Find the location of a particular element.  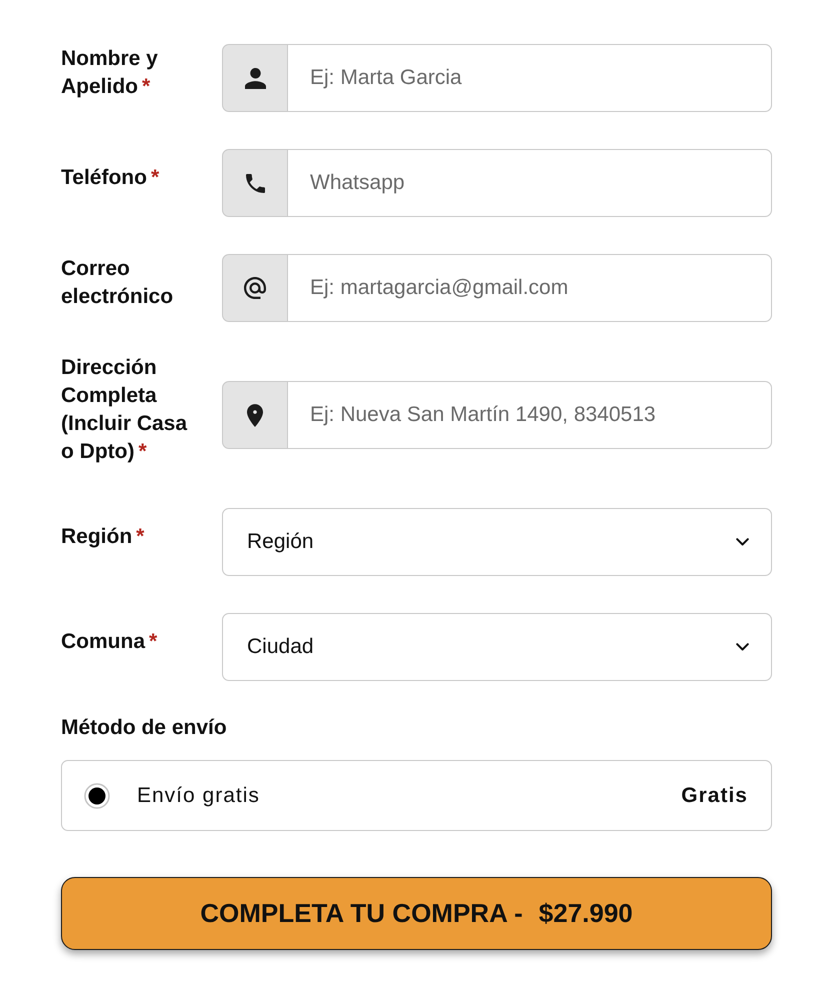

person-icon is located at coordinates (255, 78).